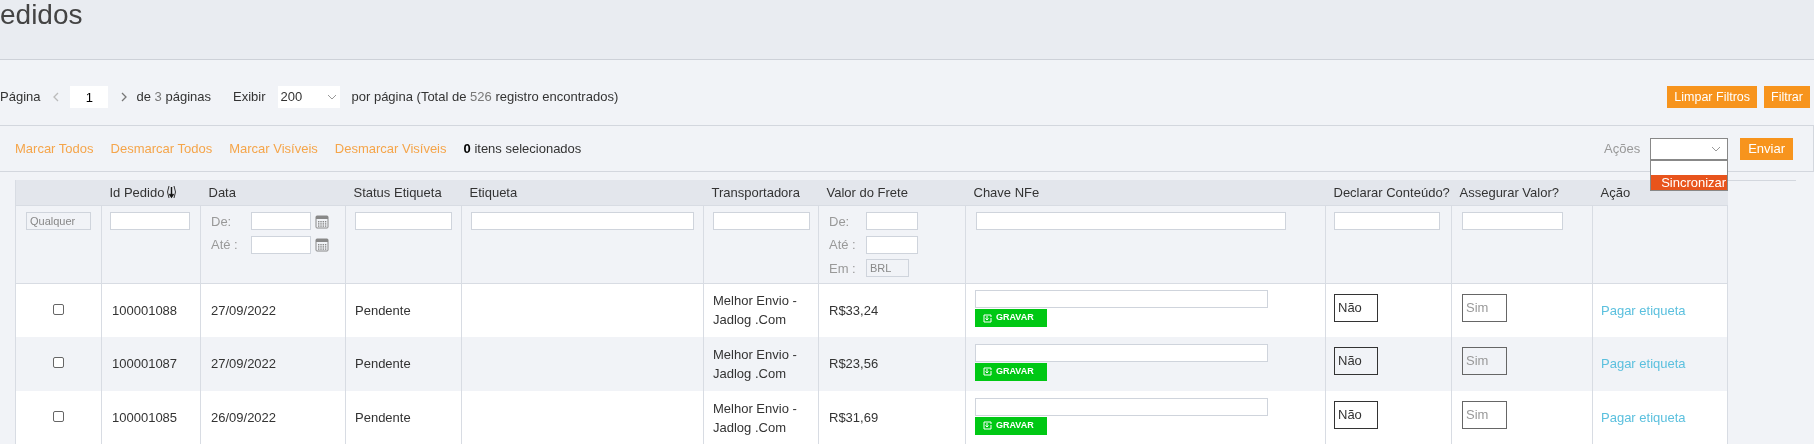 This screenshot has height=444, width=1814. I want to click on sort-descending-icon, so click(172, 192).